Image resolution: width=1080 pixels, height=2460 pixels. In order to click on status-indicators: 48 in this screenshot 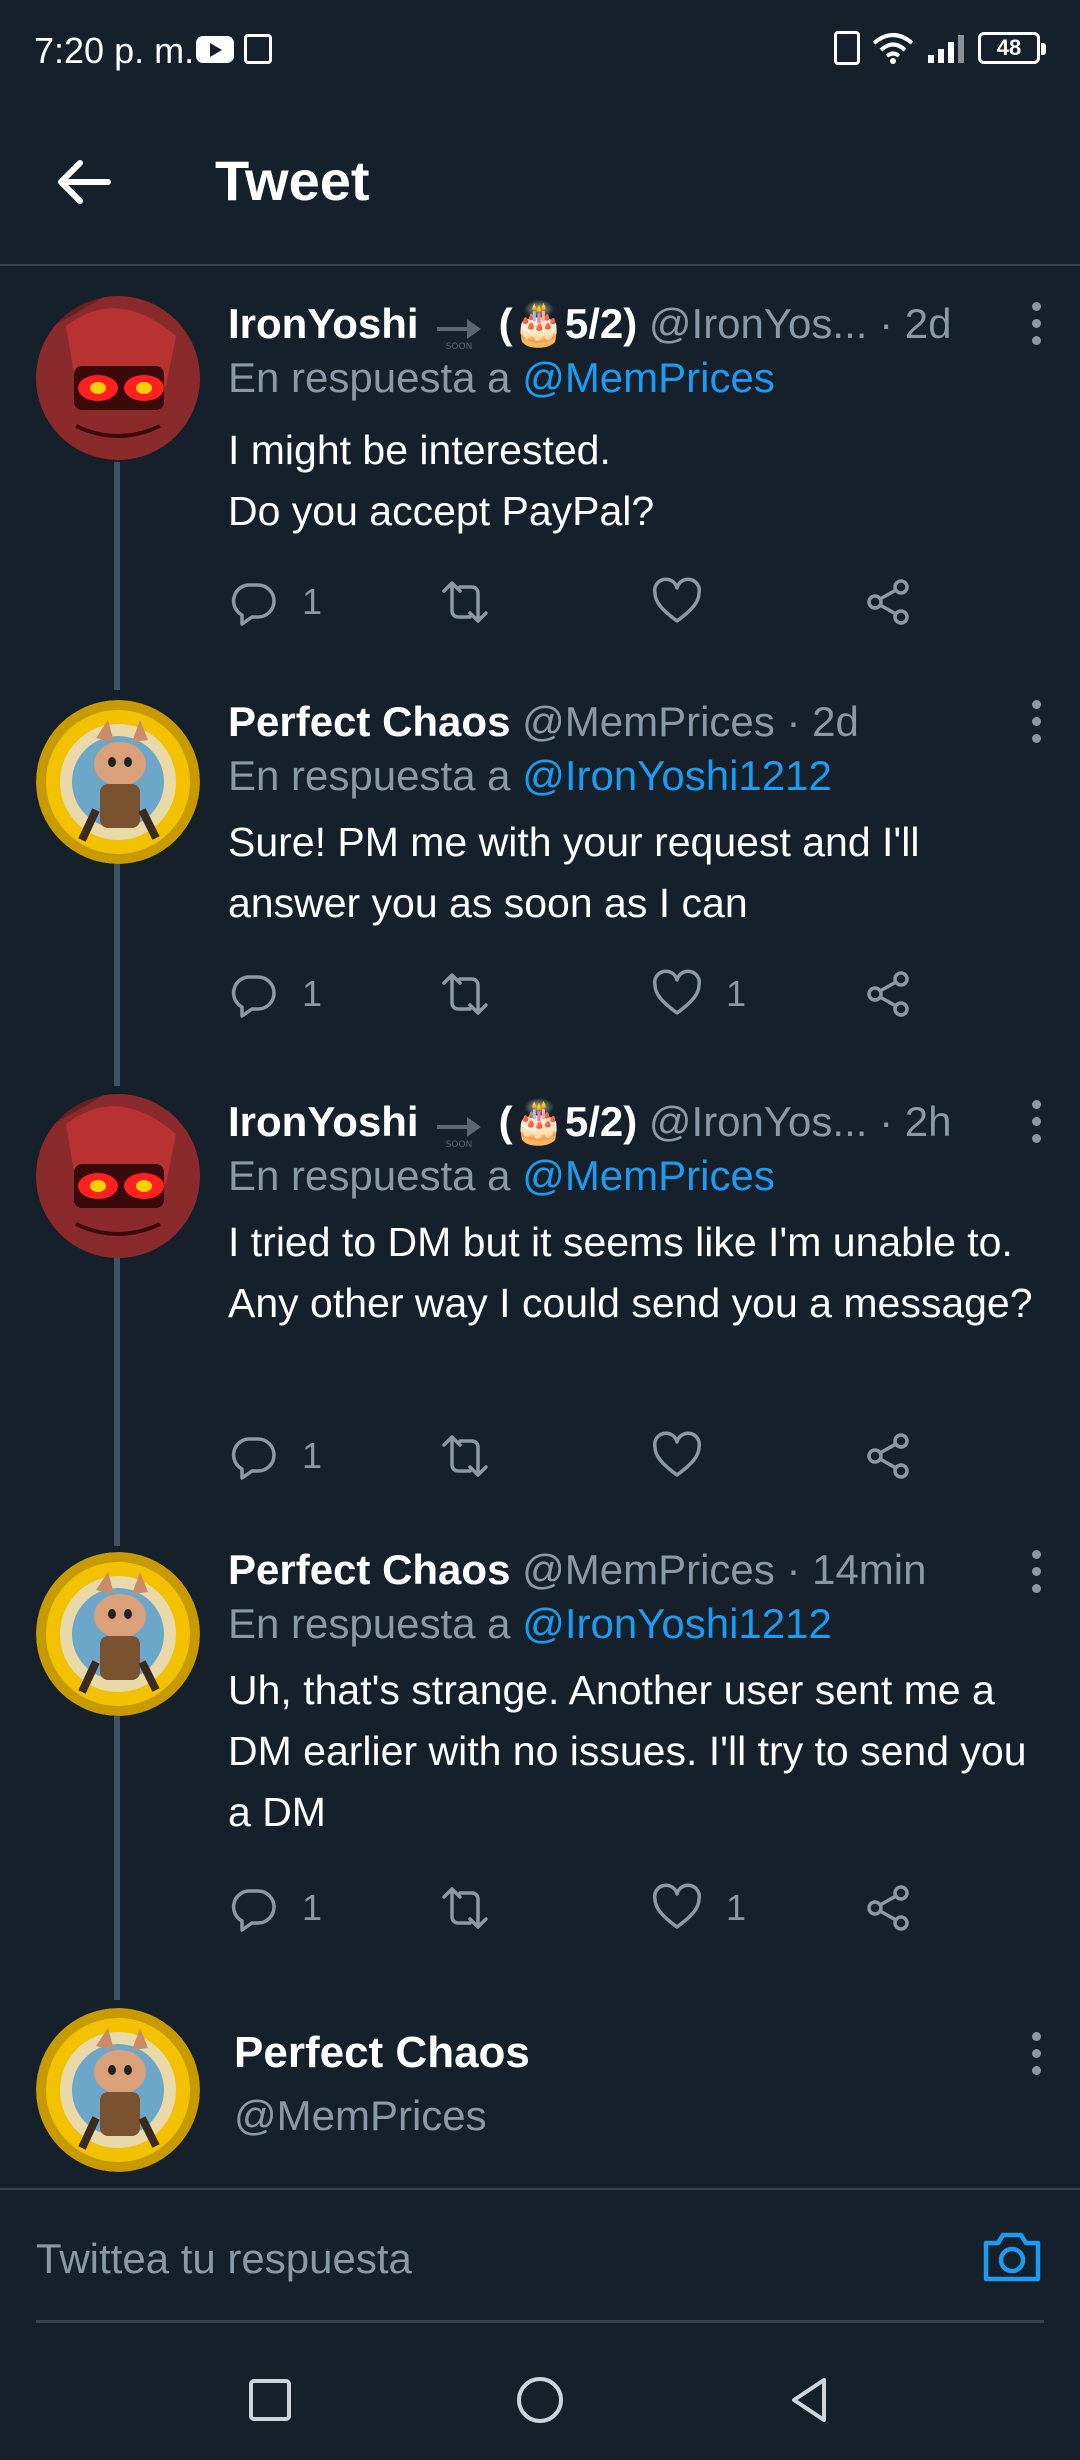, I will do `click(940, 48)`.